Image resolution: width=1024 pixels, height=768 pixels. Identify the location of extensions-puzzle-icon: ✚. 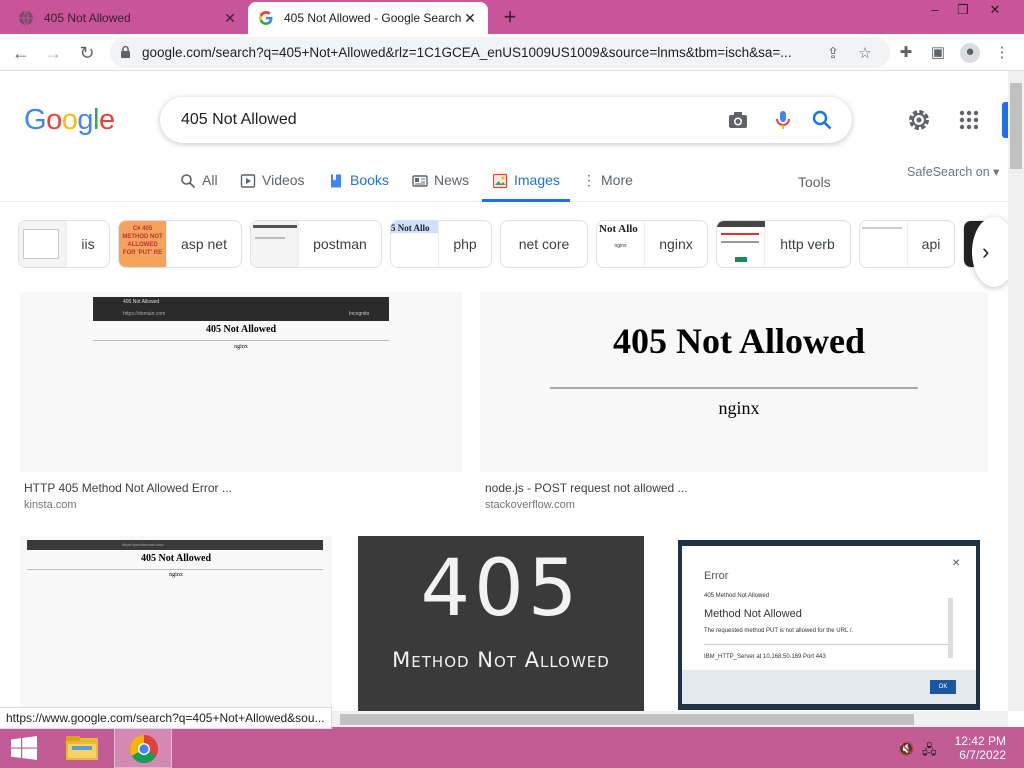
(906, 53).